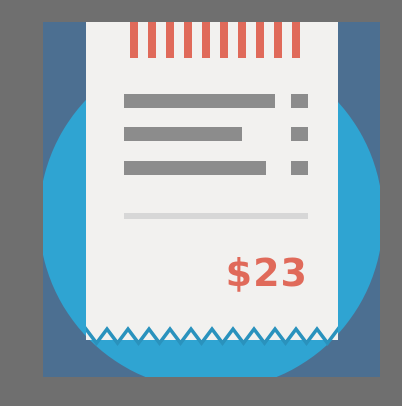 The image size is (402, 406). I want to click on receipt-total: $23, so click(266, 273).